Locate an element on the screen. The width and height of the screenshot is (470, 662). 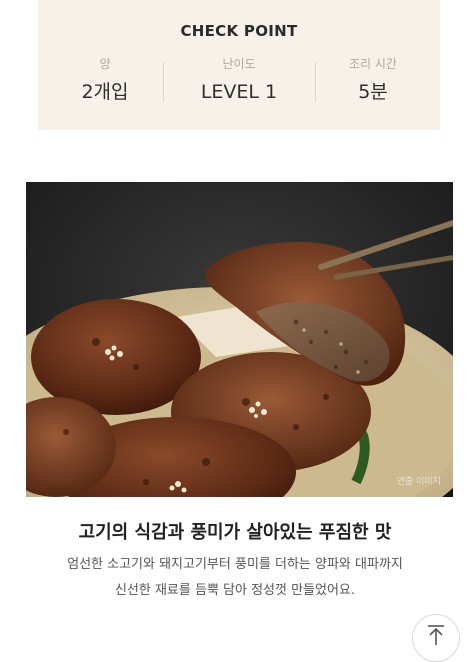
difficulty-value: LEVEL 1 is located at coordinates (239, 92).